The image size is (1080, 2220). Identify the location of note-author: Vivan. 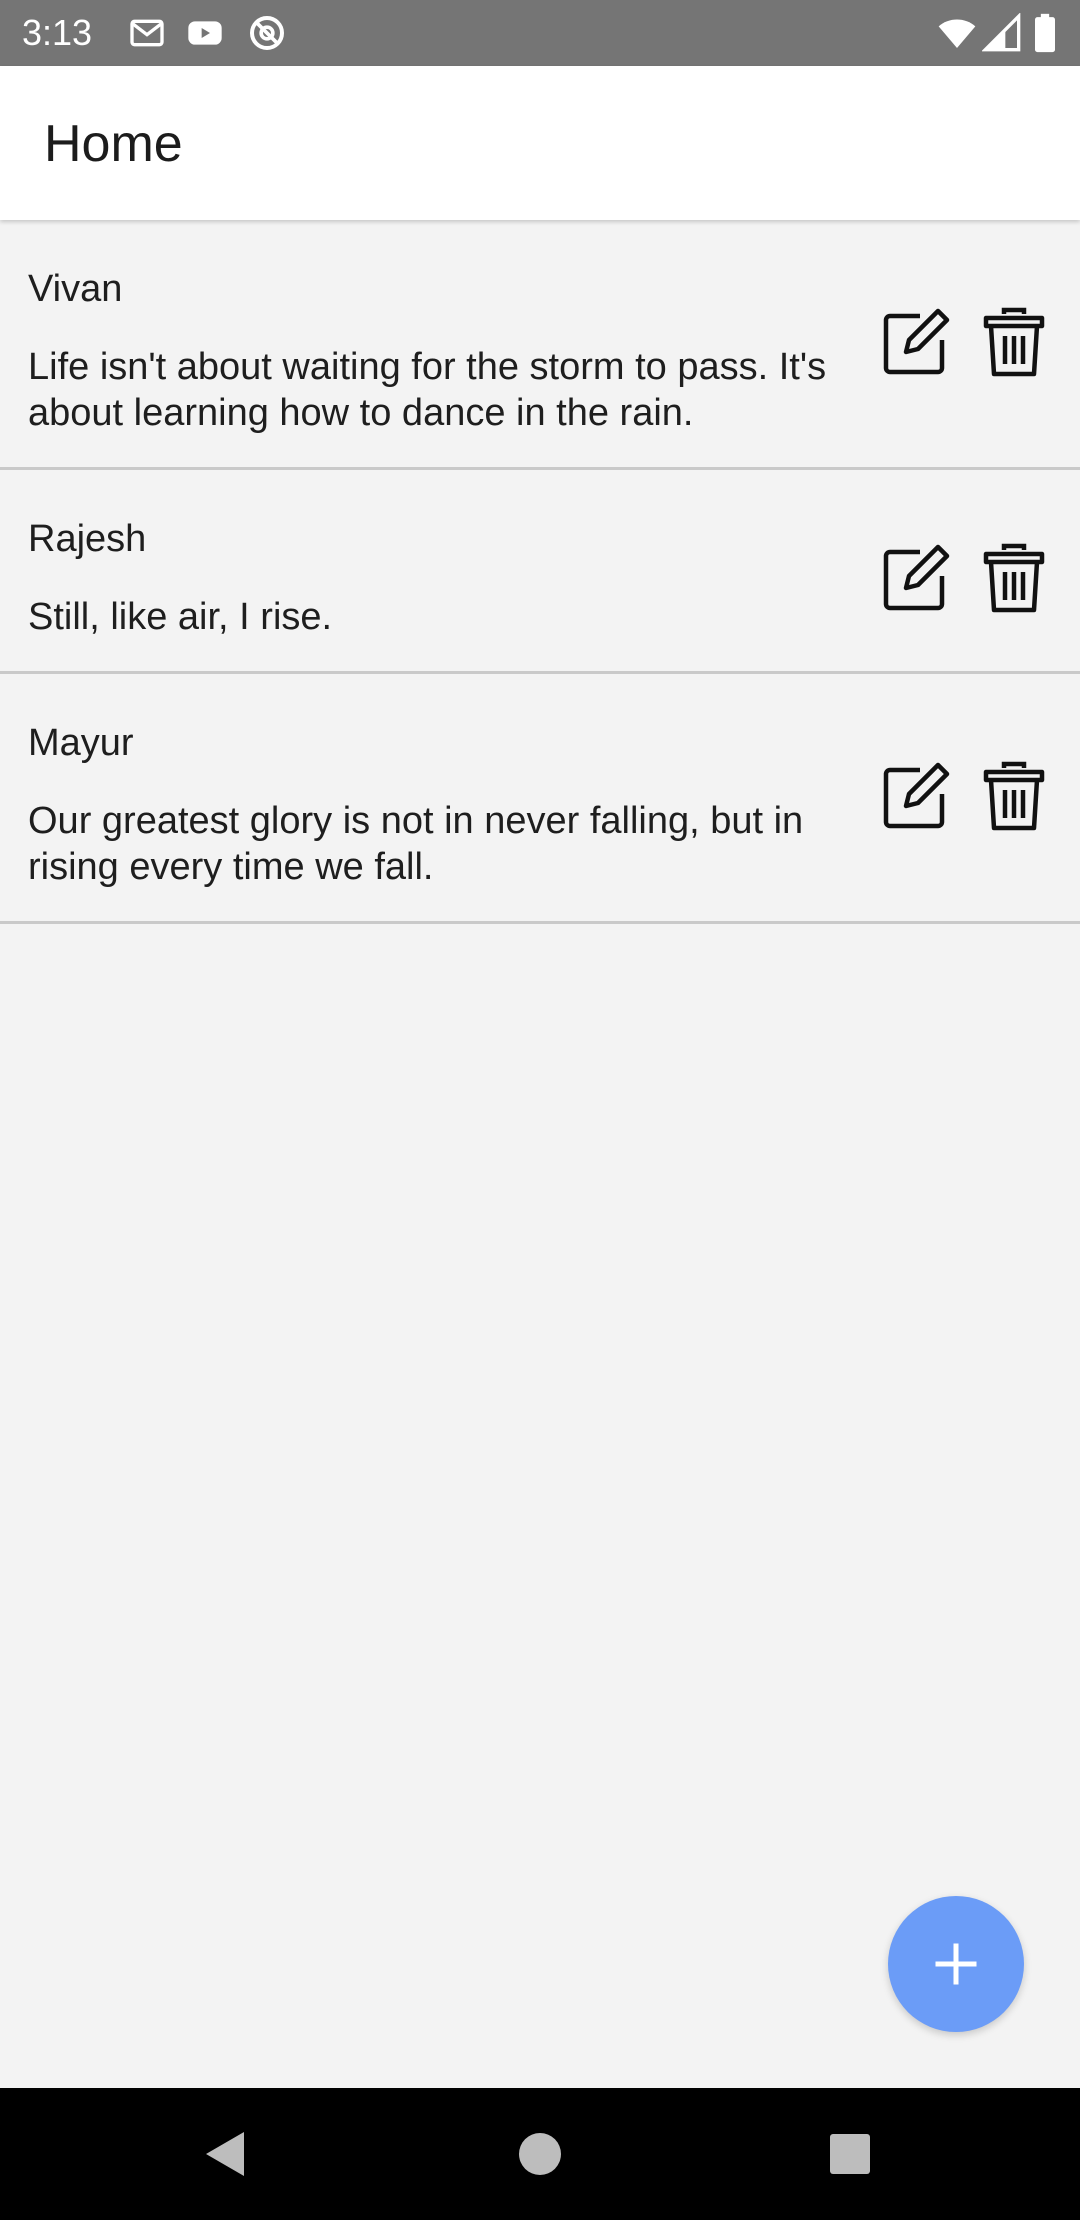
(75, 289).